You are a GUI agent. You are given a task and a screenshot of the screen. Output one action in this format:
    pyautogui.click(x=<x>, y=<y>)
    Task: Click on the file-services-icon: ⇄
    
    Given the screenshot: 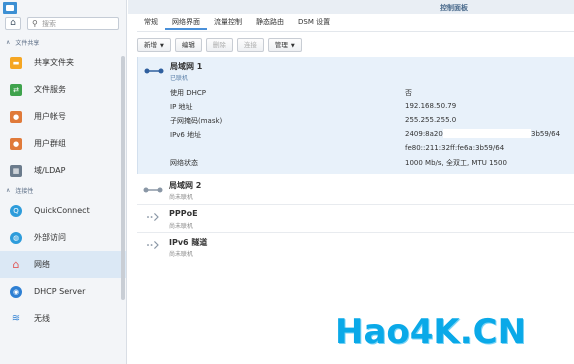 What is the action you would take?
    pyautogui.click(x=16, y=89)
    